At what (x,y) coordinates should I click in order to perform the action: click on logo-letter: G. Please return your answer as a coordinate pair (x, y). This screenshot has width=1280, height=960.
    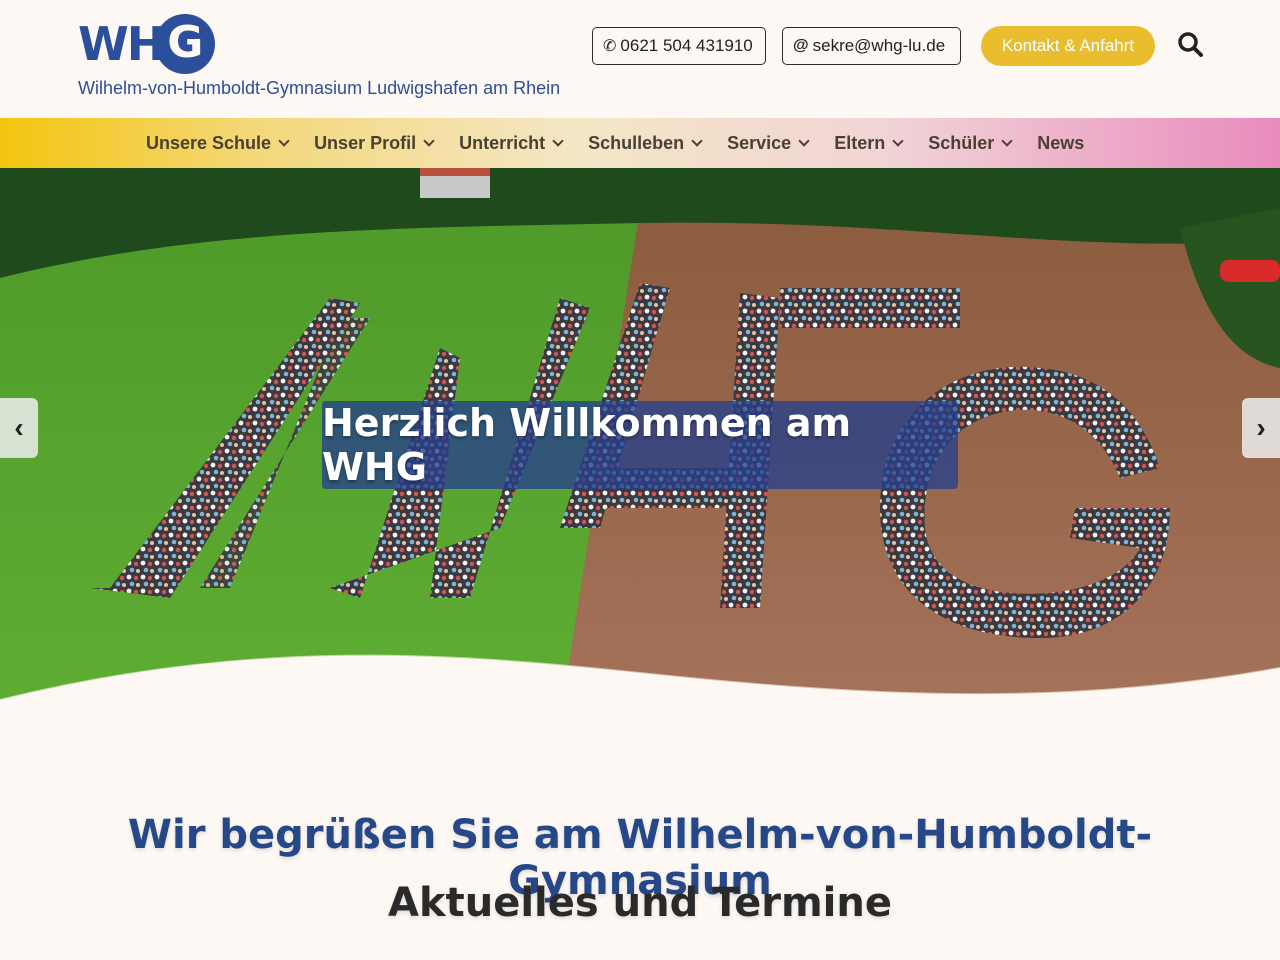
    Looking at the image, I should click on (185, 42).